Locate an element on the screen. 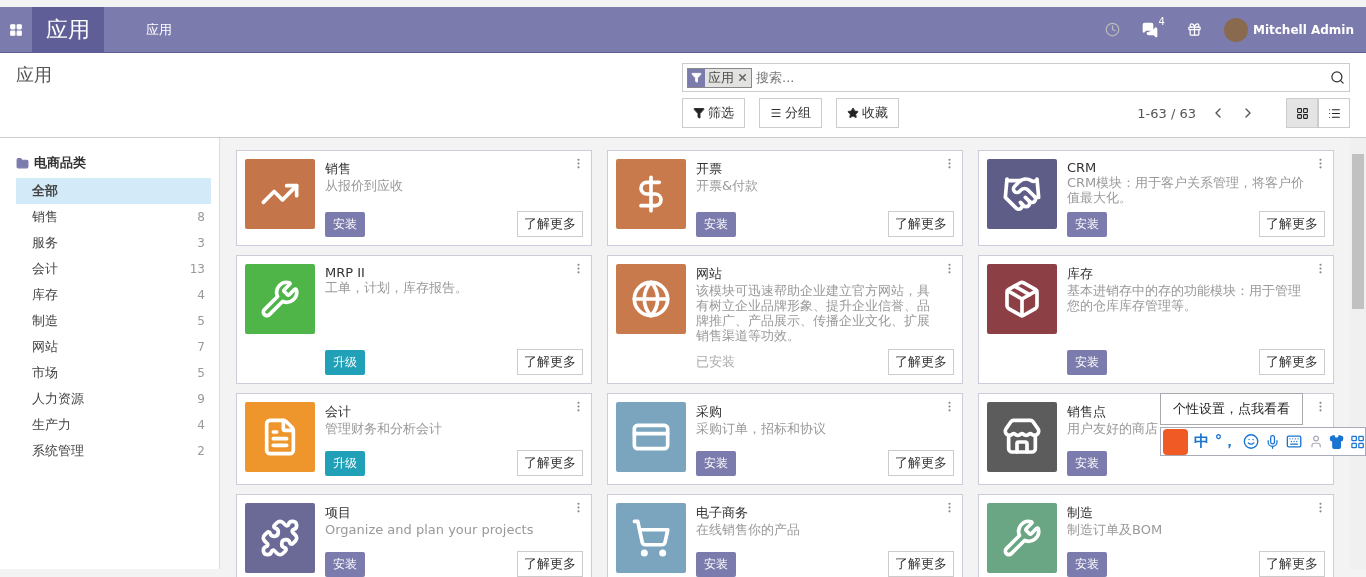  app-summary: 在线销售你的产品 is located at coordinates (748, 529).